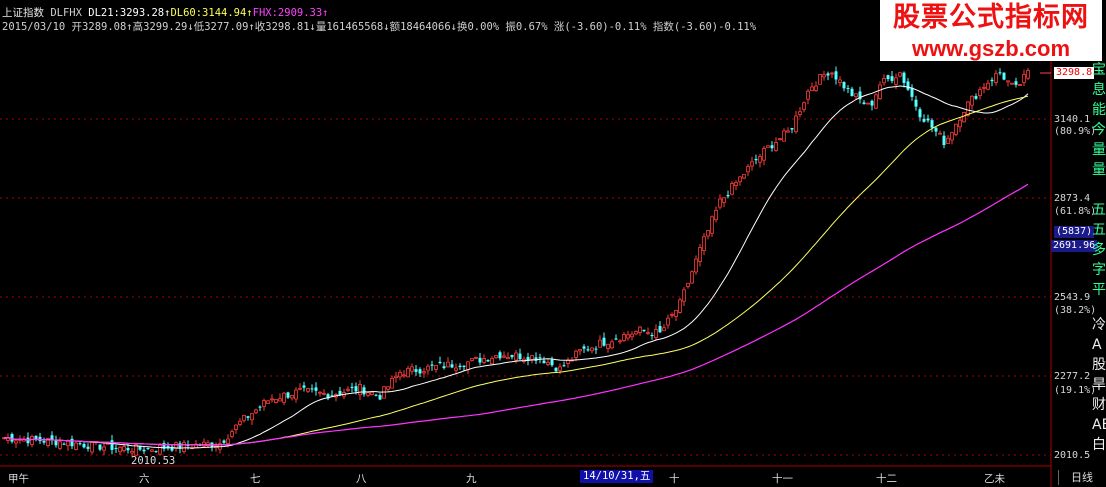 The height and width of the screenshot is (487, 1106). Describe the element at coordinates (153, 461) in the screenshot. I see `low-annotation: 2010.53` at that location.